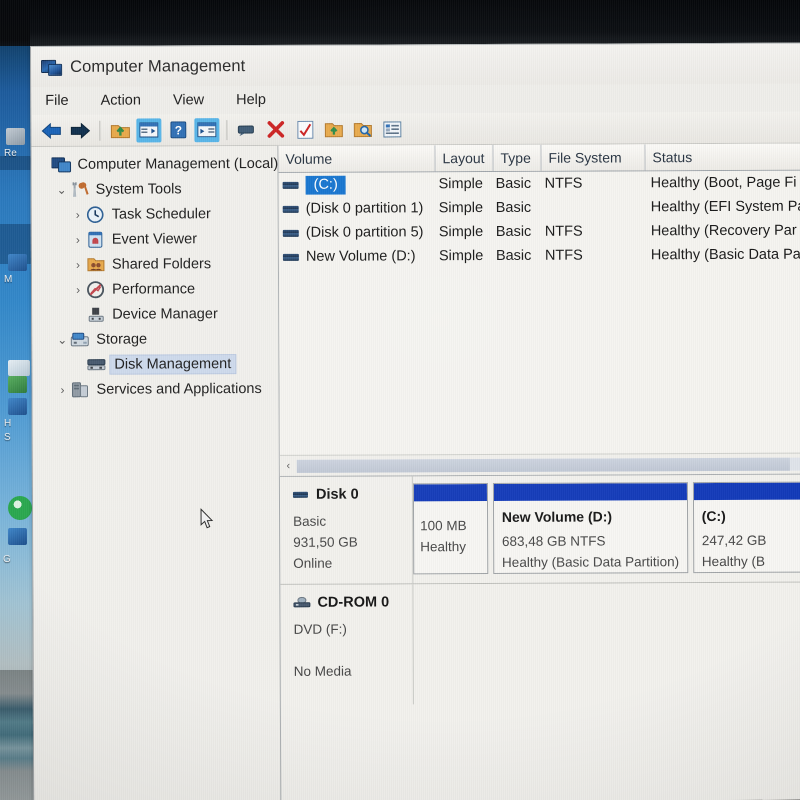  Describe the element at coordinates (275, 129) in the screenshot. I see `delete-icon` at that location.